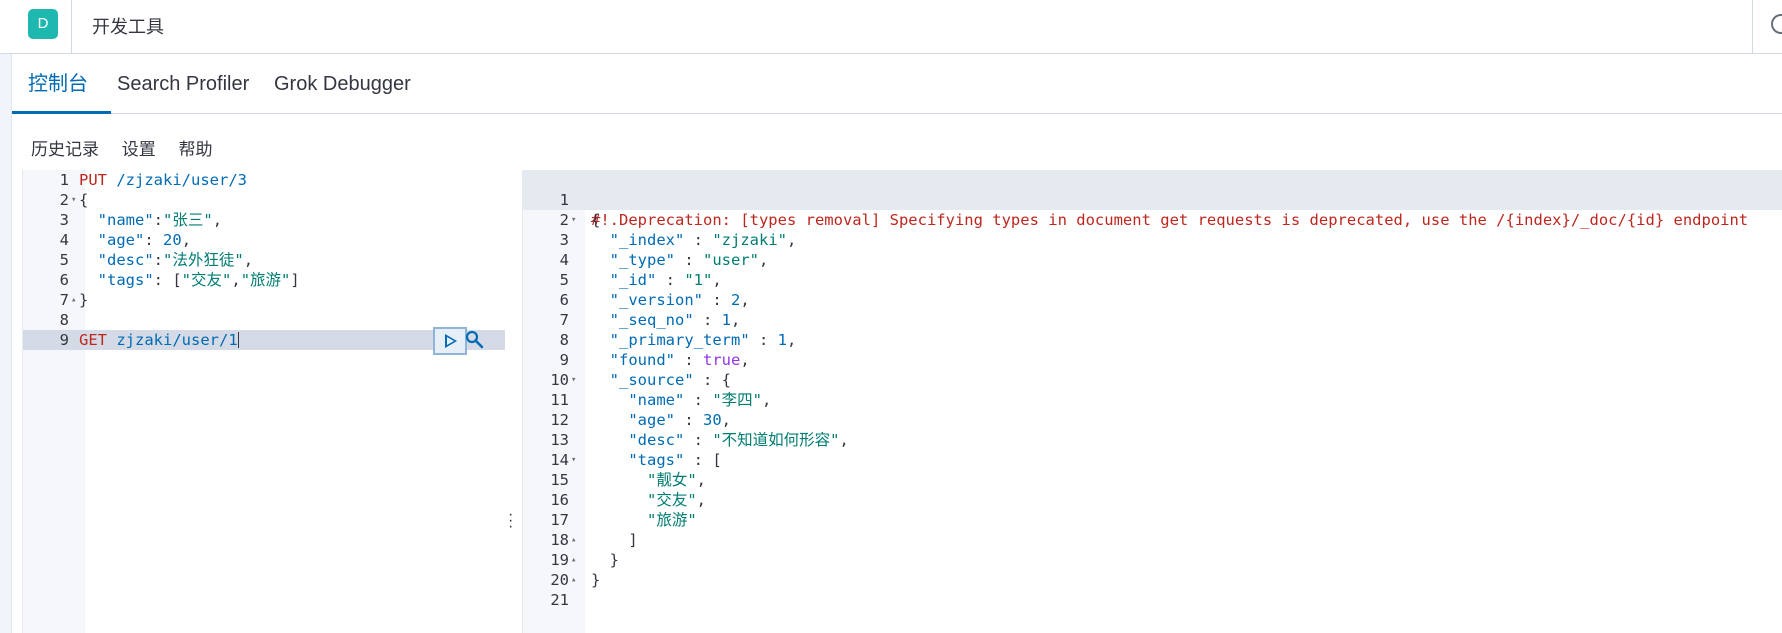 This screenshot has width=1782, height=633. Describe the element at coordinates (175, 260) in the screenshot. I see `code-text: "desc":"法外狂徒",` at that location.